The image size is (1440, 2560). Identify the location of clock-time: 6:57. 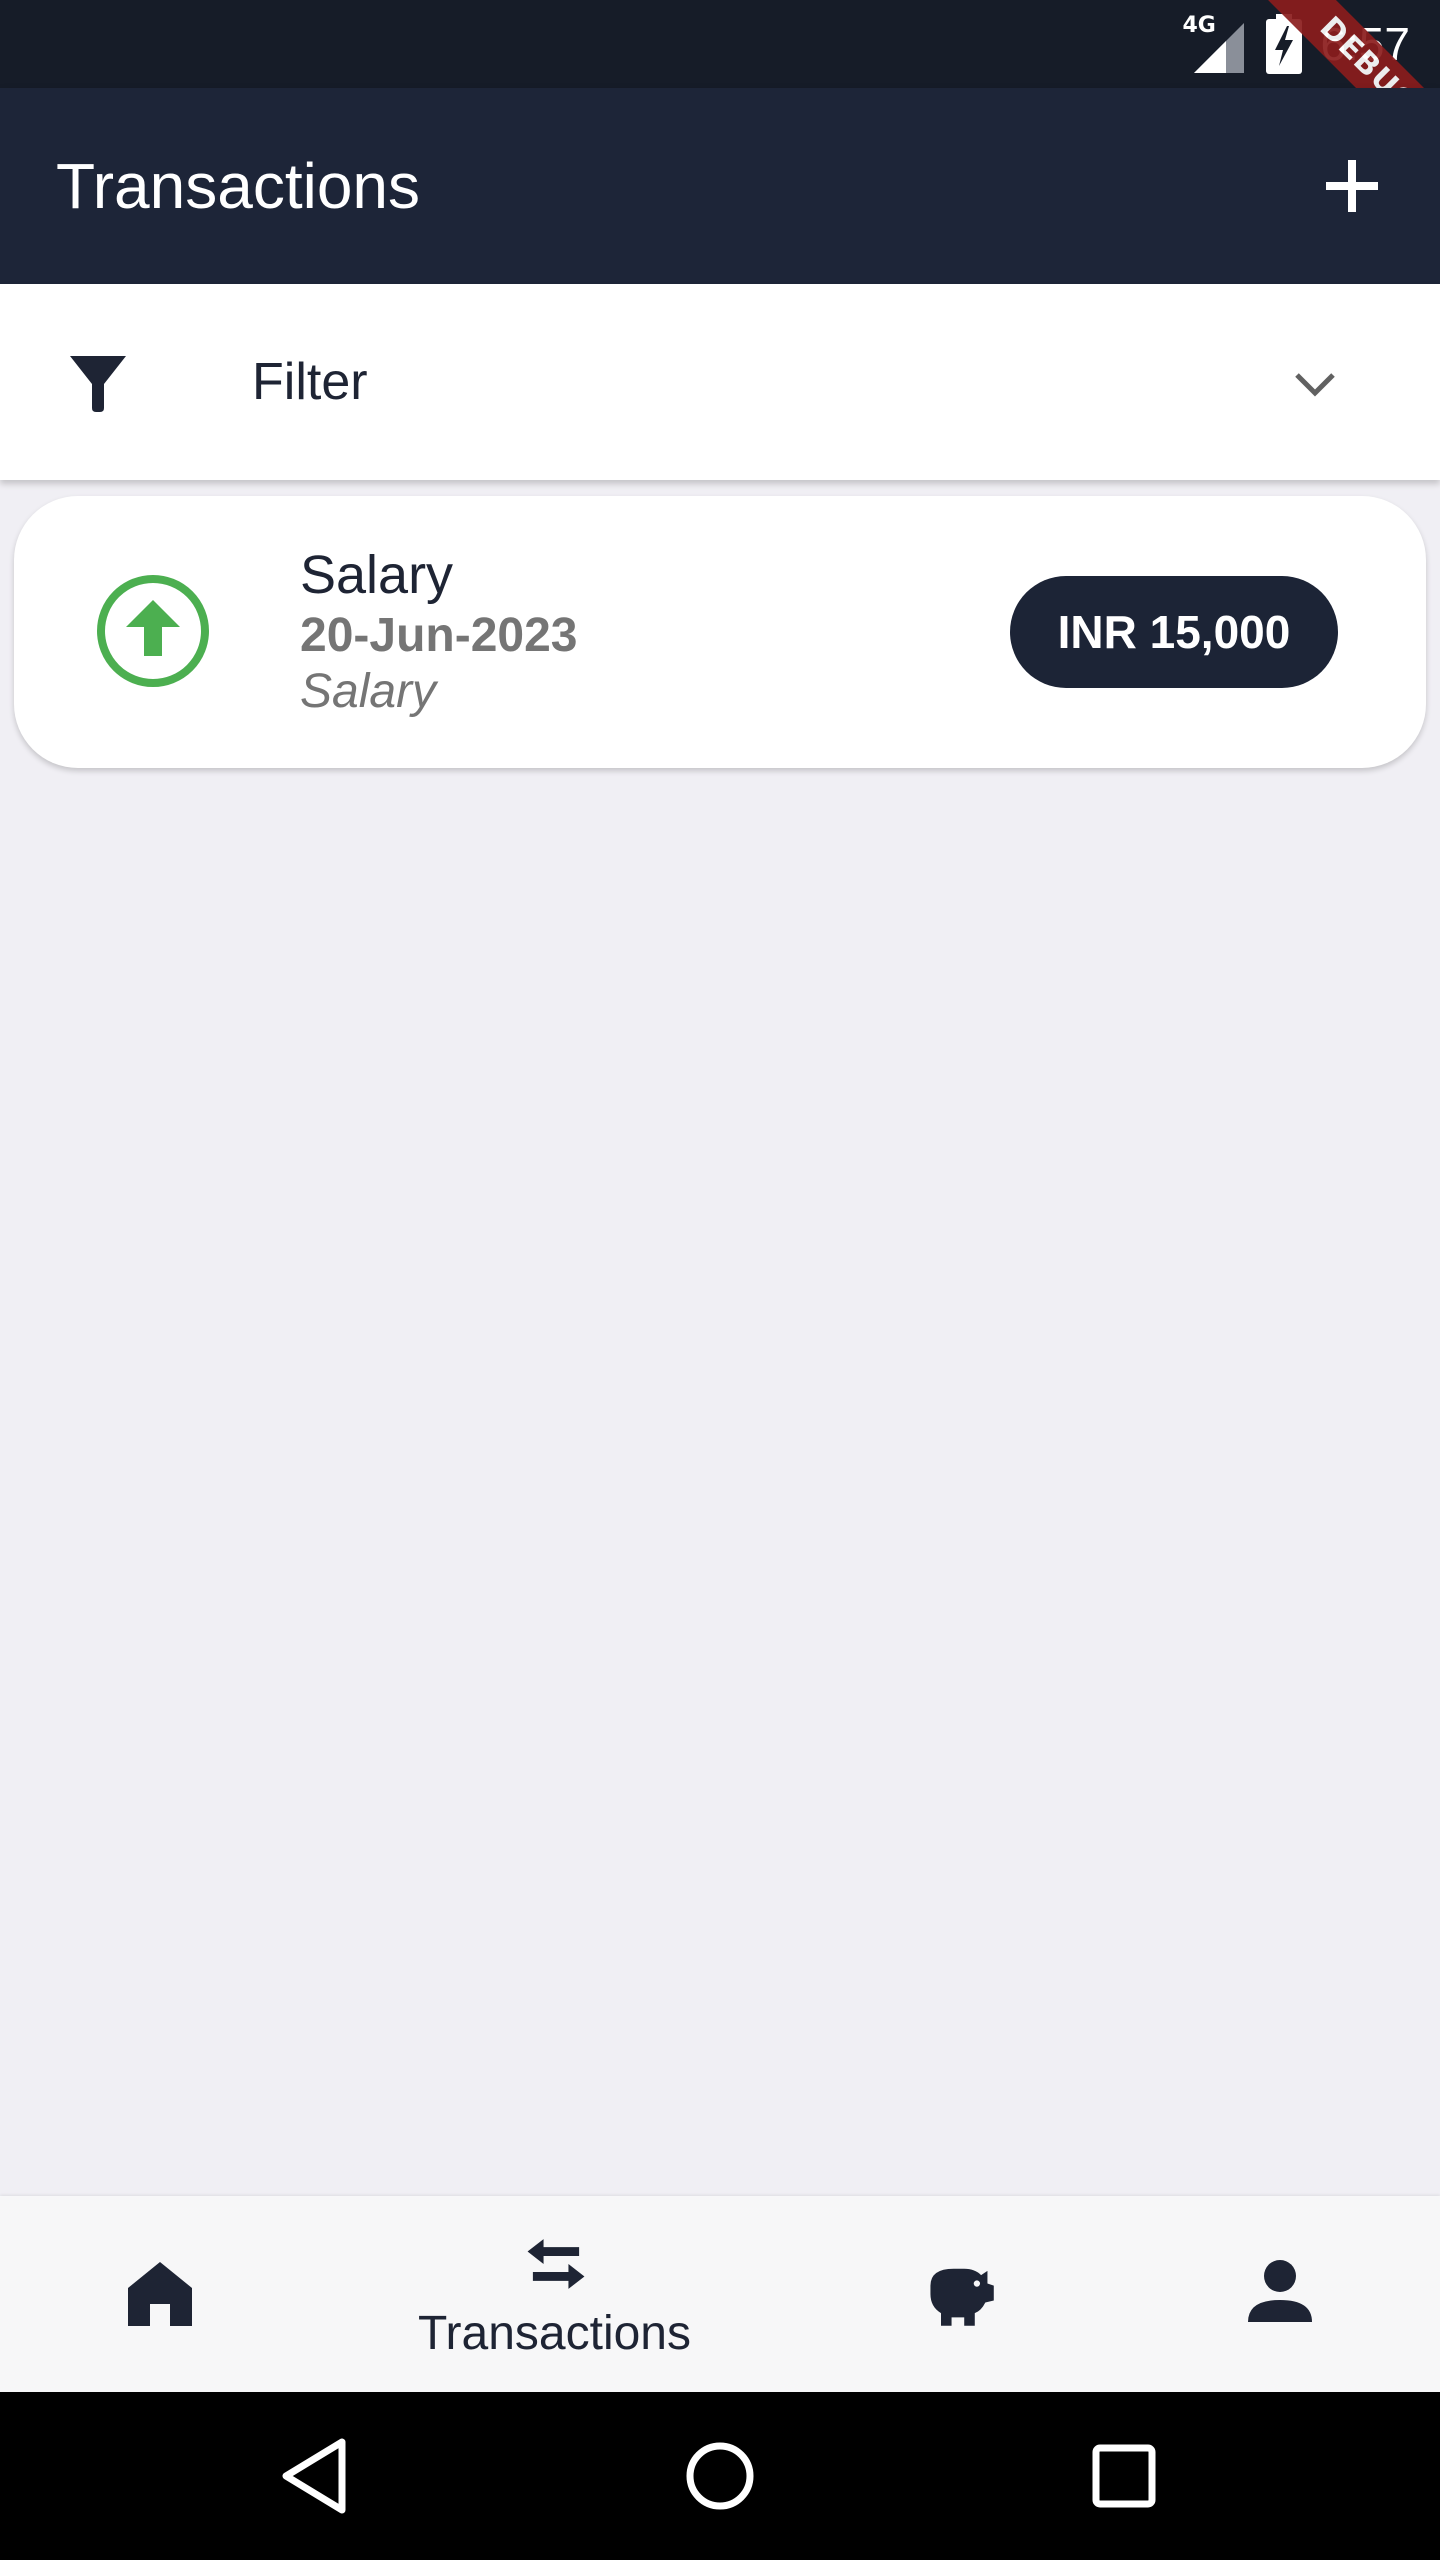
(1365, 44).